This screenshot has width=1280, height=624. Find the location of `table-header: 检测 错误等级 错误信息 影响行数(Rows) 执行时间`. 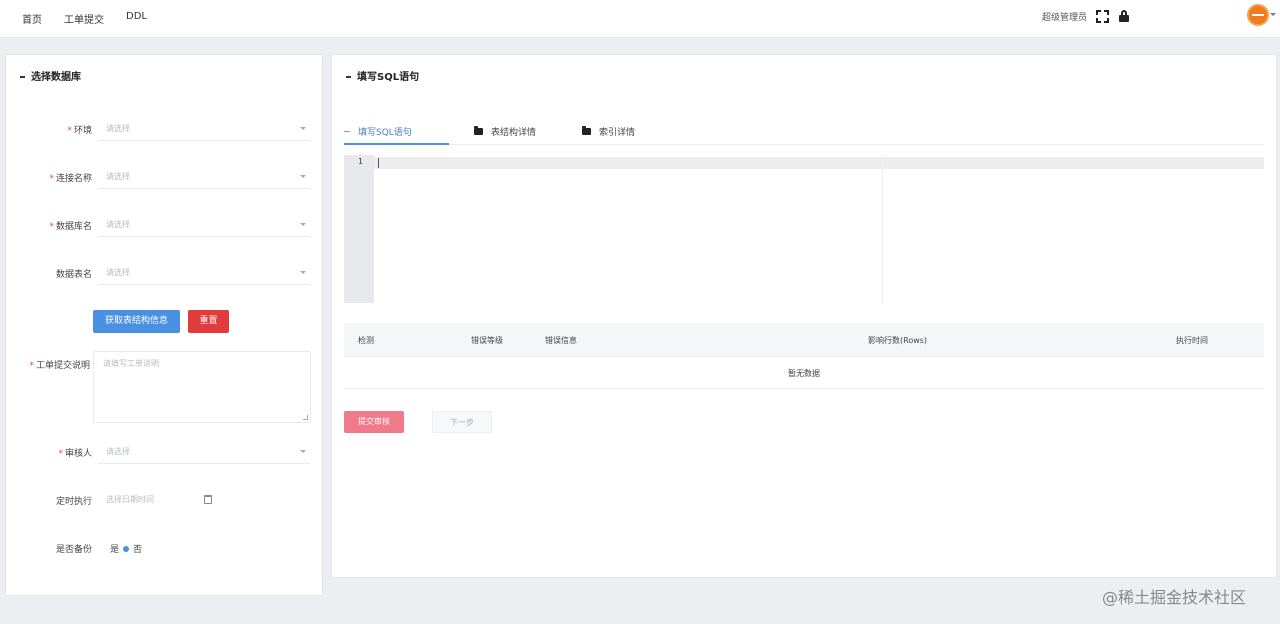

table-header: 检测 错误等级 错误信息 影响行数(Rows) 执行时间 is located at coordinates (804, 340).